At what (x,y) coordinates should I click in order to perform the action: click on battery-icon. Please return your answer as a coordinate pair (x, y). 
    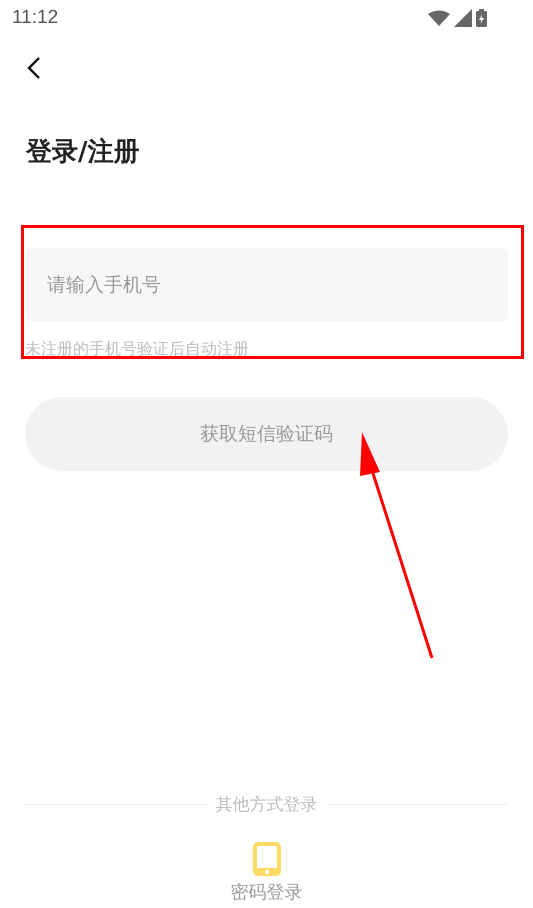
    Looking at the image, I should click on (481, 18).